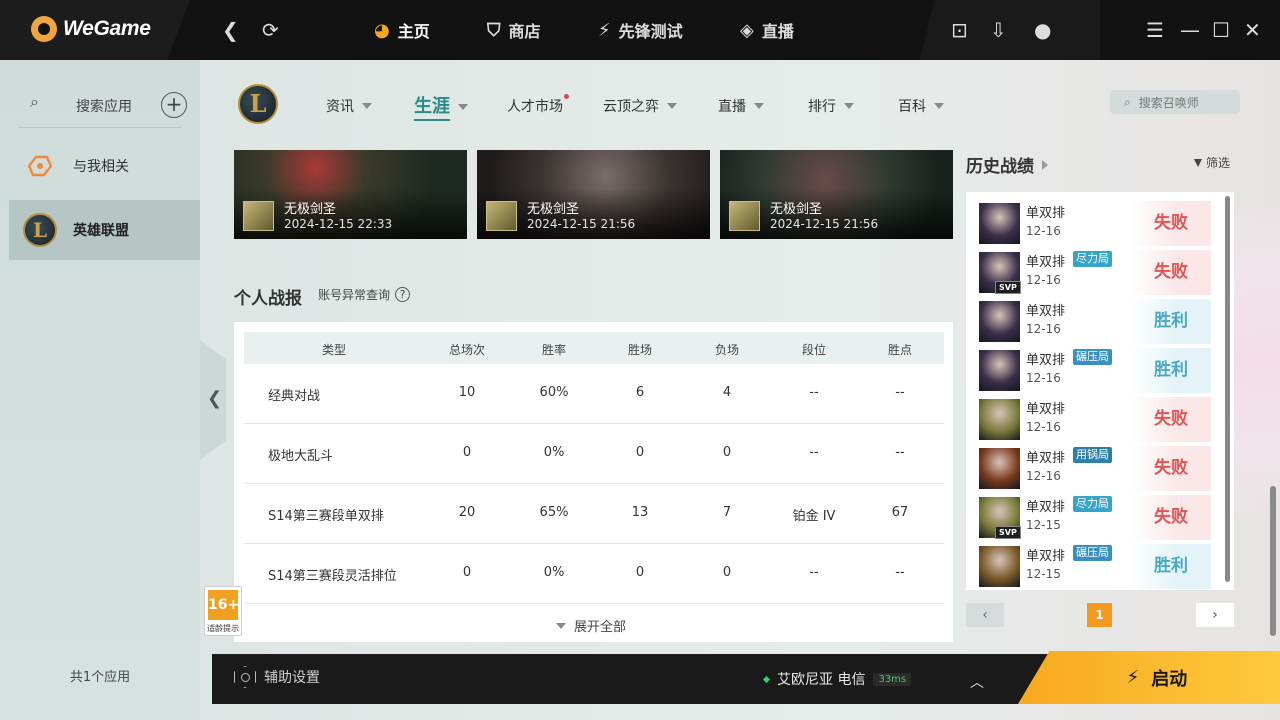 The height and width of the screenshot is (720, 1280). What do you see at coordinates (223, 611) in the screenshot?
I see `age-rating-badge: 16+ 适龄提示` at bounding box center [223, 611].